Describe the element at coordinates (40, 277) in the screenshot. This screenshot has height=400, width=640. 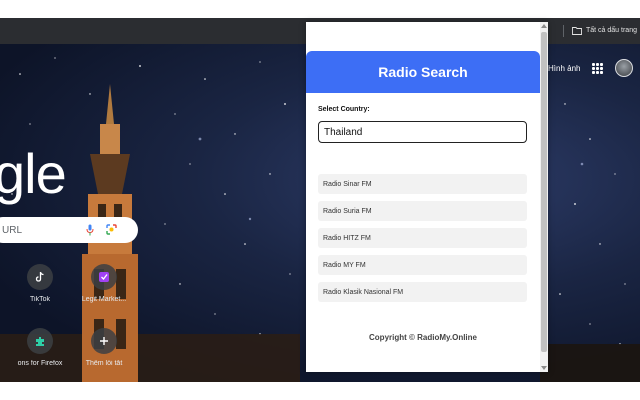
I see `tiktok-icon` at that location.